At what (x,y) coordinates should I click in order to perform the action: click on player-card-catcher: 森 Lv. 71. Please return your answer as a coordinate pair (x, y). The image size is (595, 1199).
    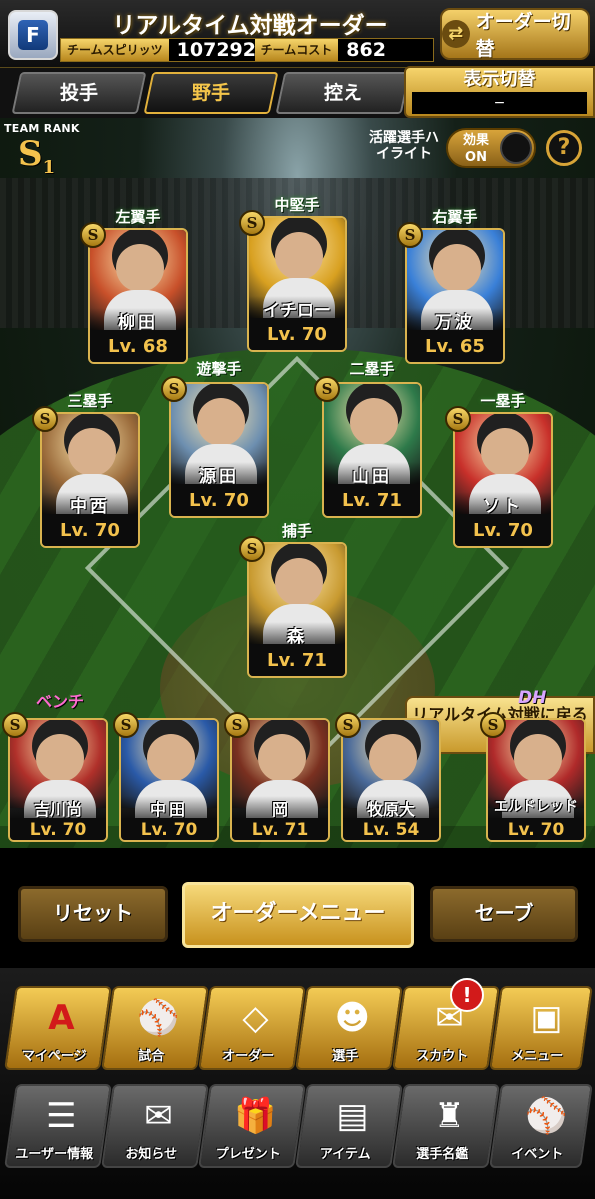
    Looking at the image, I should click on (297, 610).